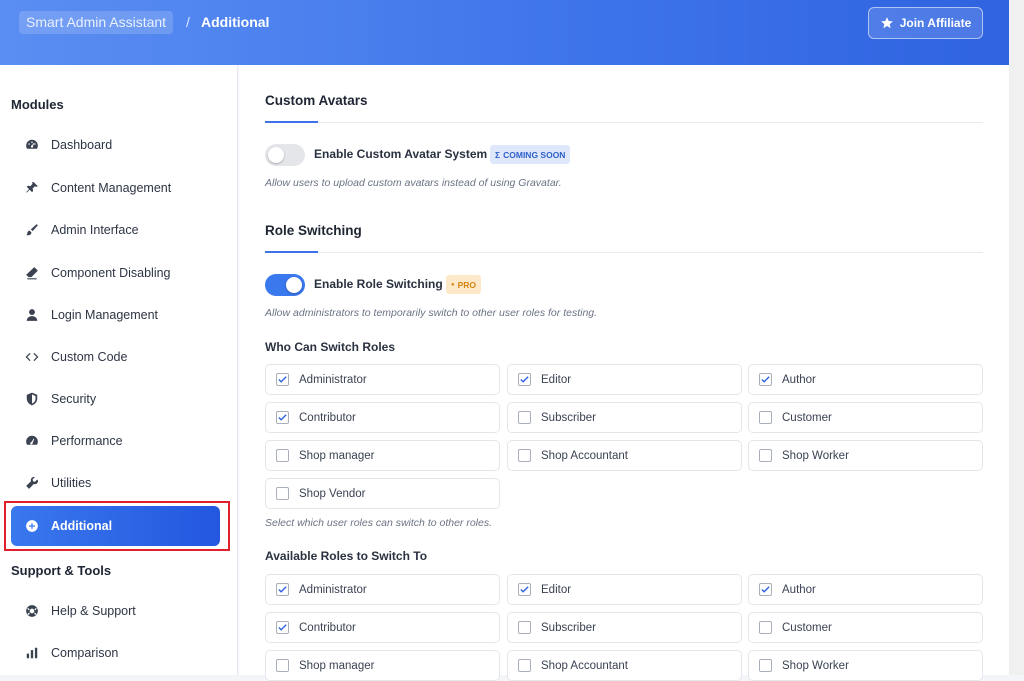 This screenshot has height=681, width=1024. Describe the element at coordinates (865, 455) in the screenshot. I see `who-can-switch-role-option: Shop Worker` at that location.